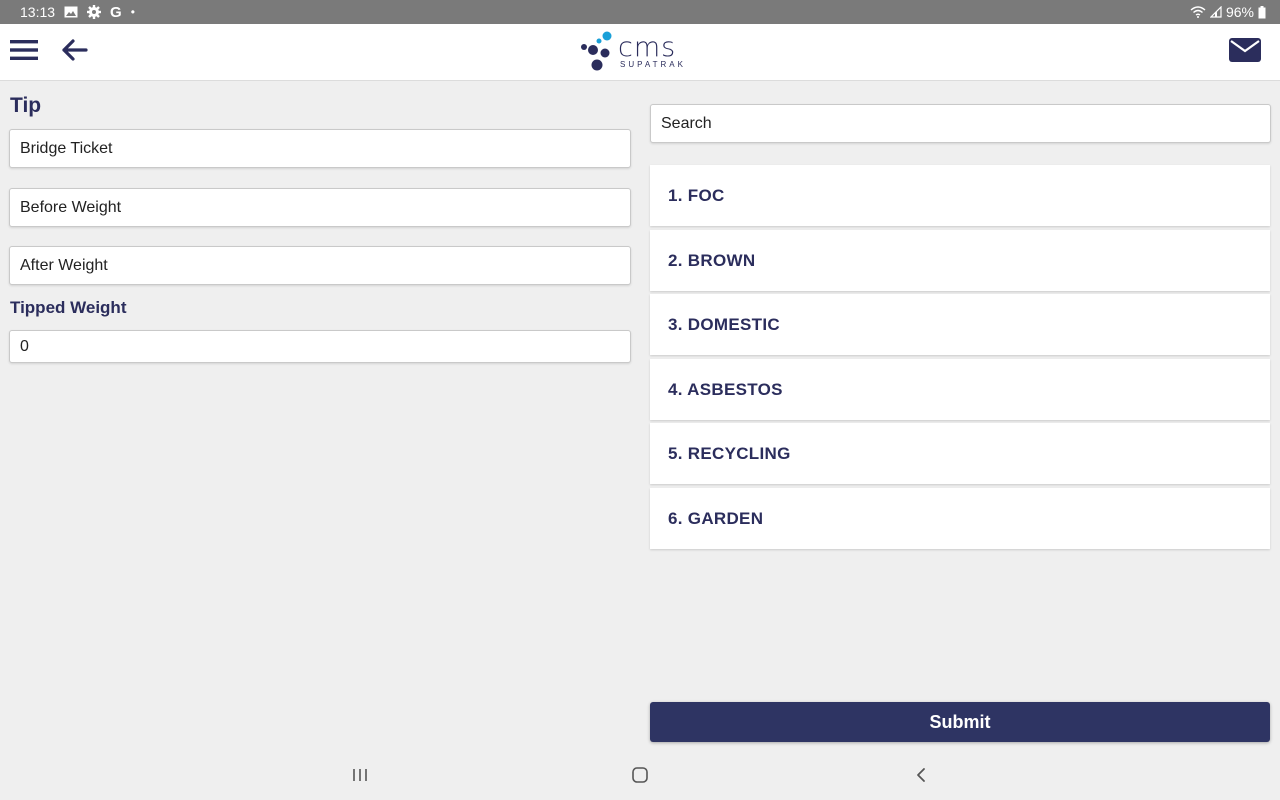  Describe the element at coordinates (38, 12) in the screenshot. I see `status-time: 13:13` at that location.